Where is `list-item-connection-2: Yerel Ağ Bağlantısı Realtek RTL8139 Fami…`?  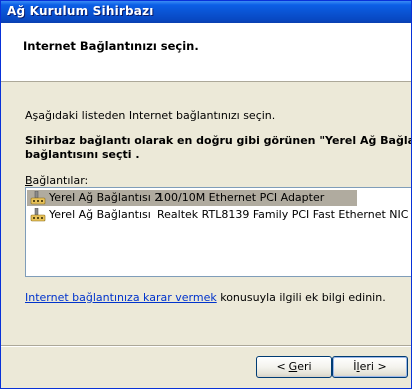
list-item-connection-2: Yerel Ağ Bağlantısı Realtek RTL8139 Fami… is located at coordinates (217, 215).